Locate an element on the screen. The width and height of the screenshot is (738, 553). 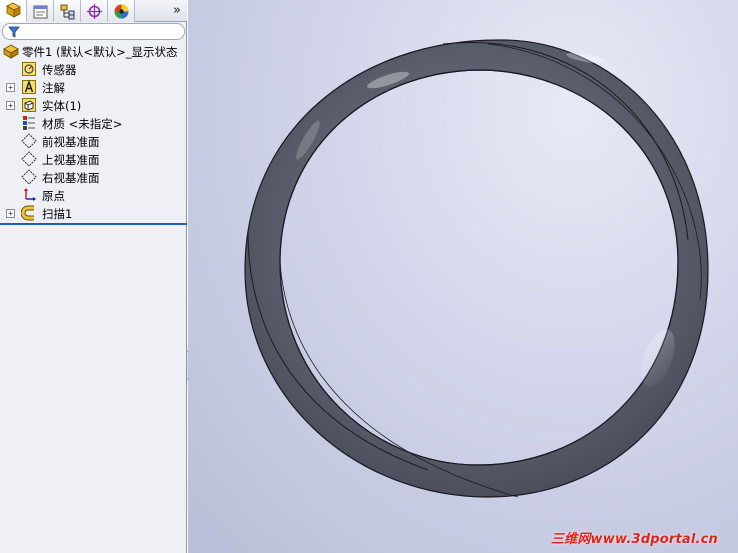
tree-item-right-plane: 右视基准面 is located at coordinates (93, 177).